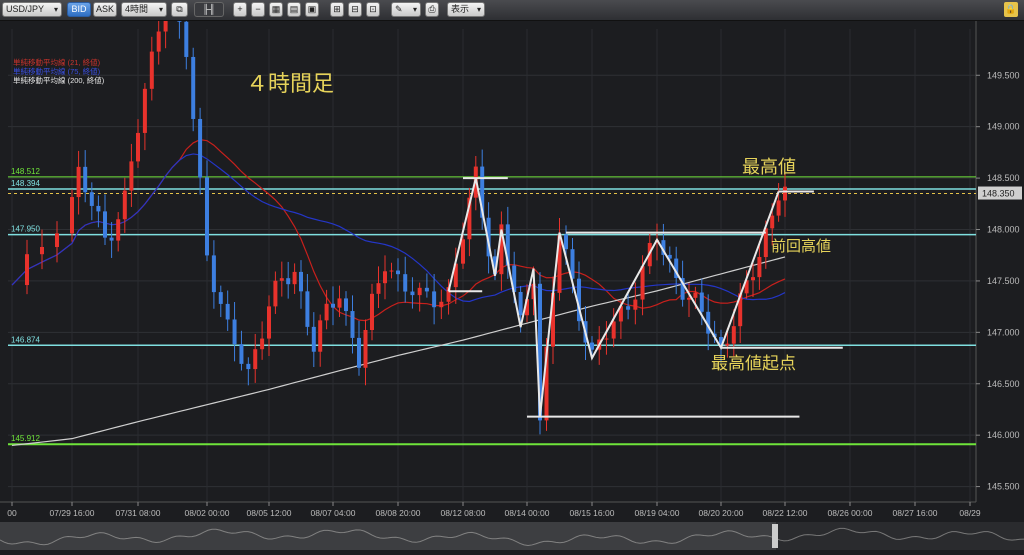 The image size is (1024, 555). I want to click on indicator-remove-button: ⊟, so click(355, 9).